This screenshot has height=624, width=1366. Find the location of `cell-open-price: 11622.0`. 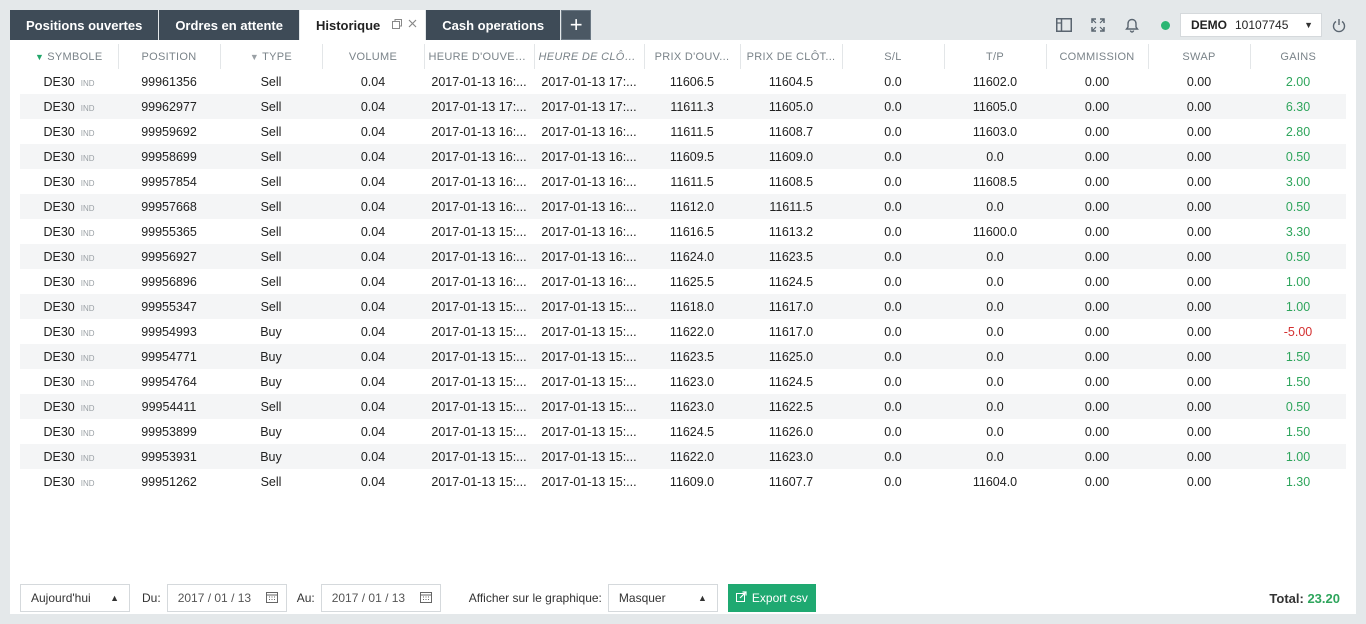

cell-open-price: 11622.0 is located at coordinates (692, 331).